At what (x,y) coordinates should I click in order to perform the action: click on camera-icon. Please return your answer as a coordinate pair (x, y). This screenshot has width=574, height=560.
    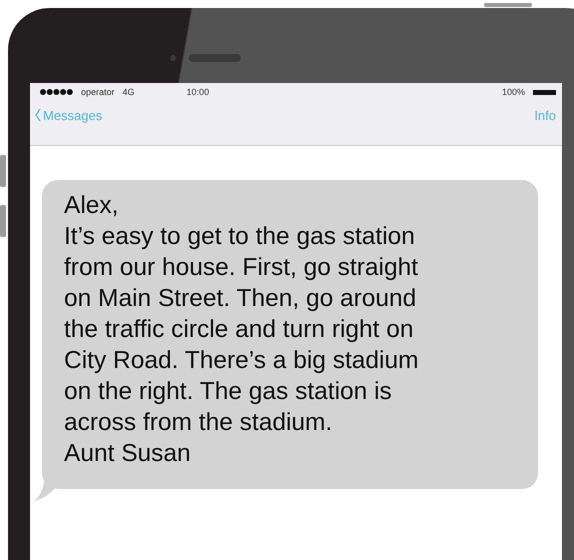
    Looking at the image, I should click on (173, 58).